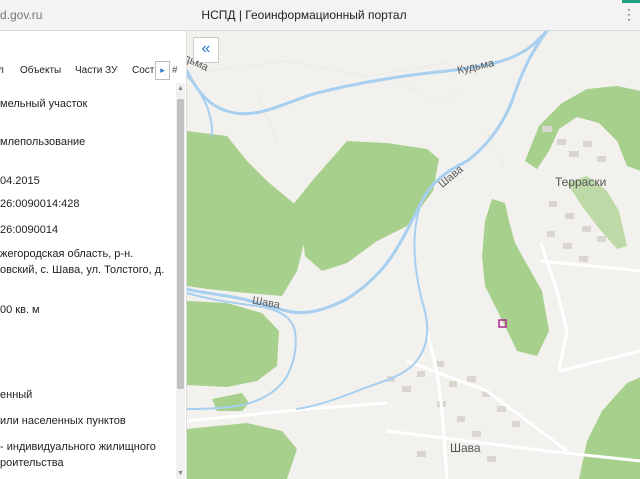 Image resolution: width=640 pixels, height=479 pixels. What do you see at coordinates (465, 448) in the screenshot?
I see `village-label-shava: Шава` at bounding box center [465, 448].